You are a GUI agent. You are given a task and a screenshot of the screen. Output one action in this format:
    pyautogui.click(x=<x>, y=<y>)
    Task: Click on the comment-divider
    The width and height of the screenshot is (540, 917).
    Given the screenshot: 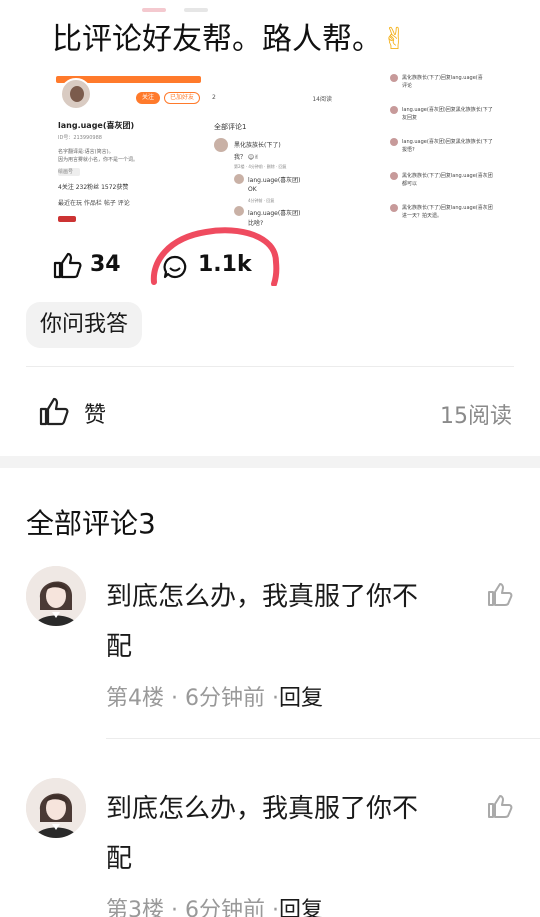 What is the action you would take?
    pyautogui.click(x=323, y=738)
    